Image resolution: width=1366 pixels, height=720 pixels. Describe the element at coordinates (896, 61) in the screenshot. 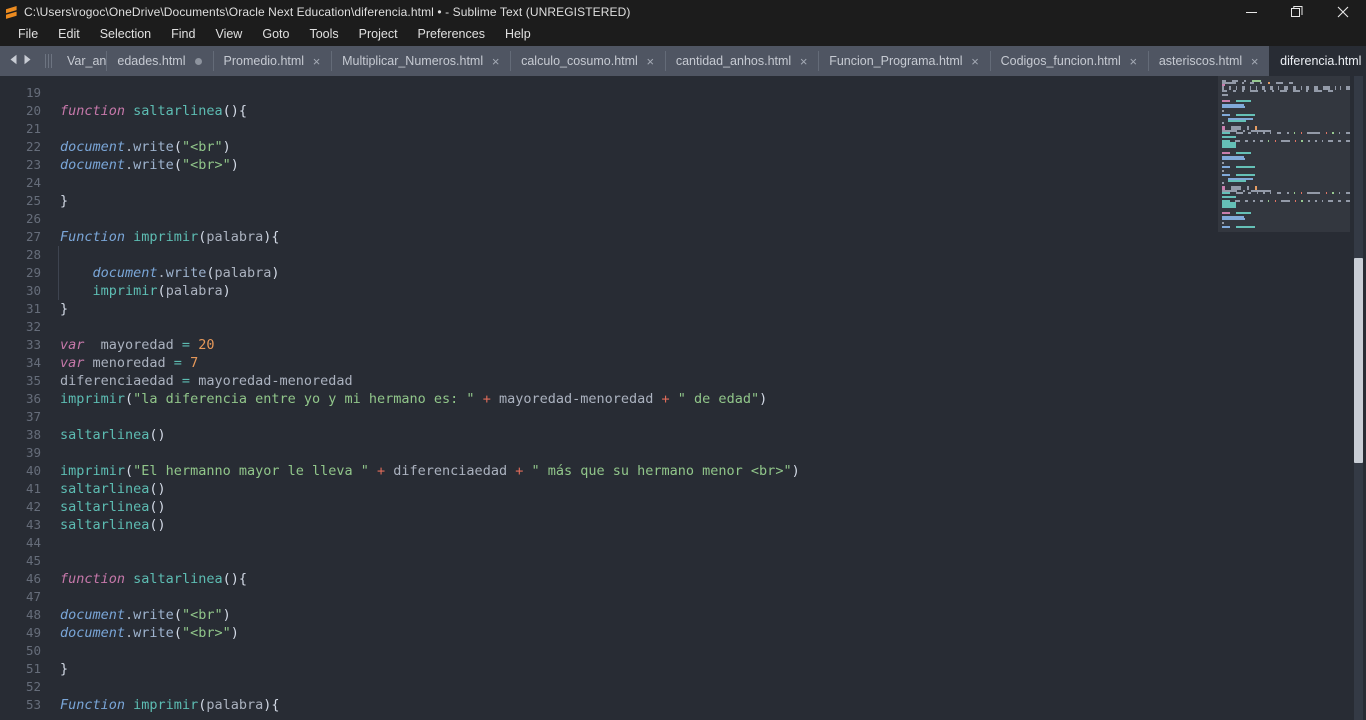

I see `tab-label: Funcion_Programa.html` at that location.